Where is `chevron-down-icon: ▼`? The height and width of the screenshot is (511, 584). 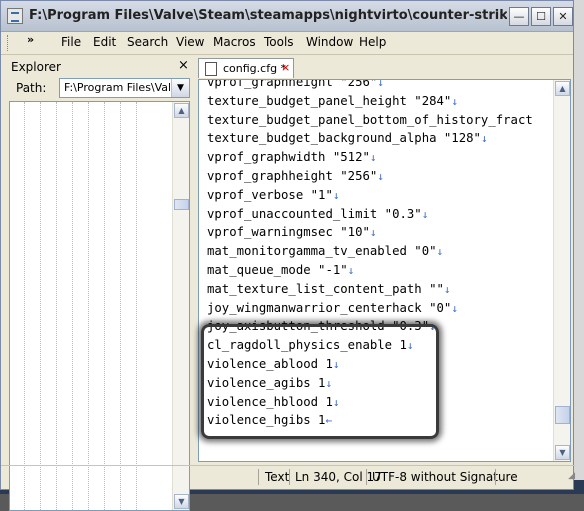 chevron-down-icon: ▼ is located at coordinates (180, 88).